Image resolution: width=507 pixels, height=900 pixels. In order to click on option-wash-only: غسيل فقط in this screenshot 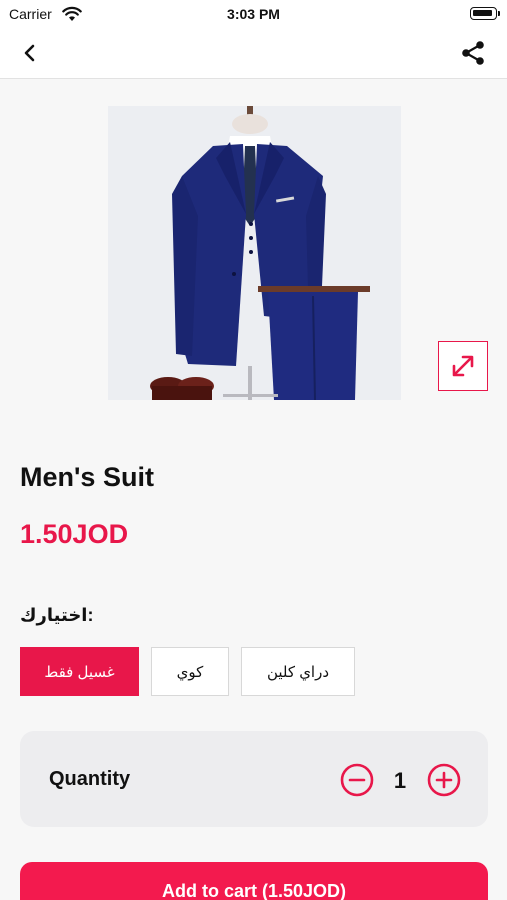, I will do `click(79, 671)`.